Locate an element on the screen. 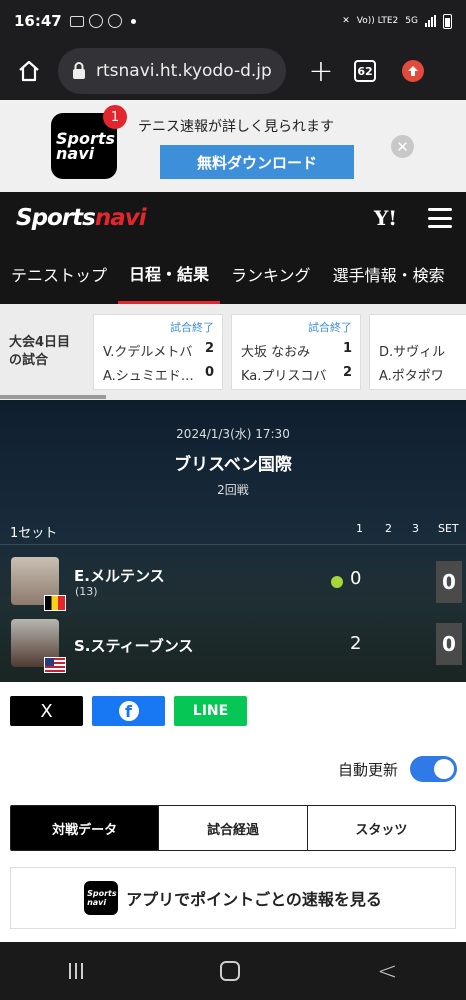  share-facebook-button: f is located at coordinates (128, 711).